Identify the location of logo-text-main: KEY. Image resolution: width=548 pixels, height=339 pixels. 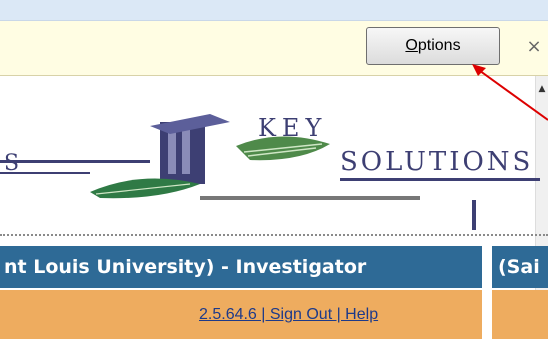
(292, 128).